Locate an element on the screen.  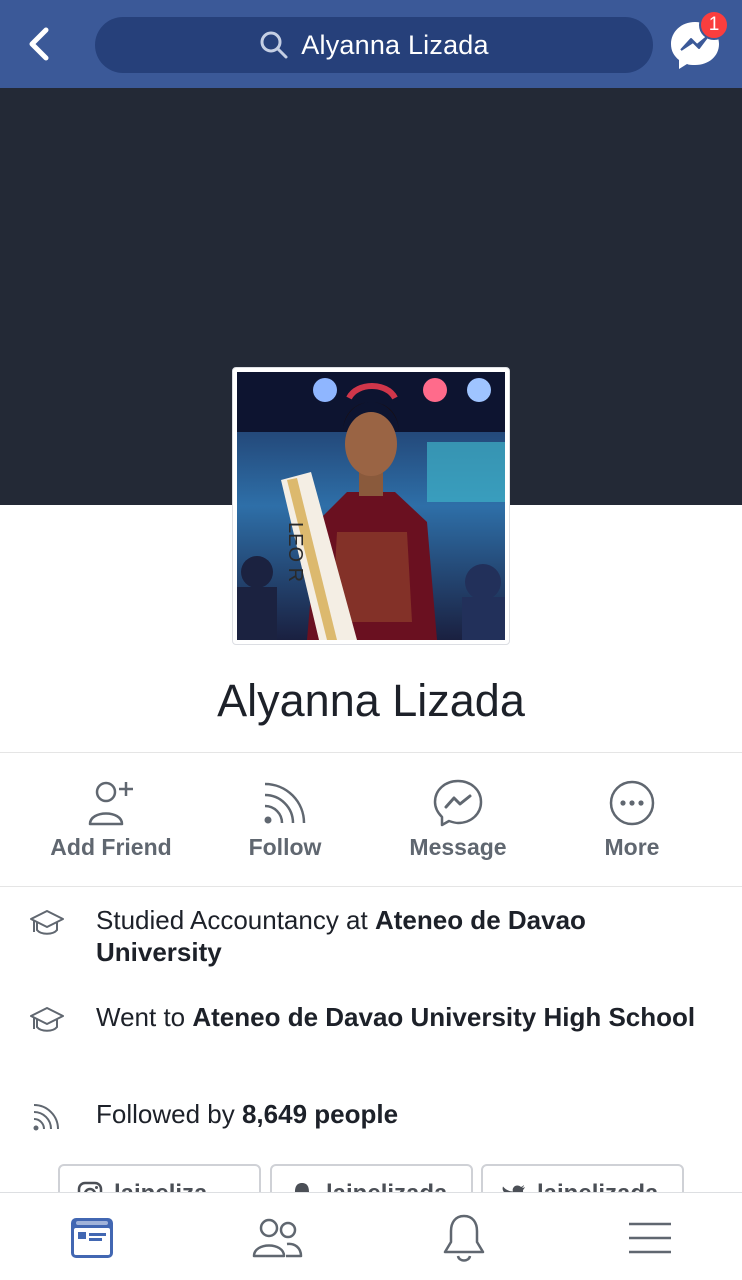
more-label: More is located at coordinates (632, 847).